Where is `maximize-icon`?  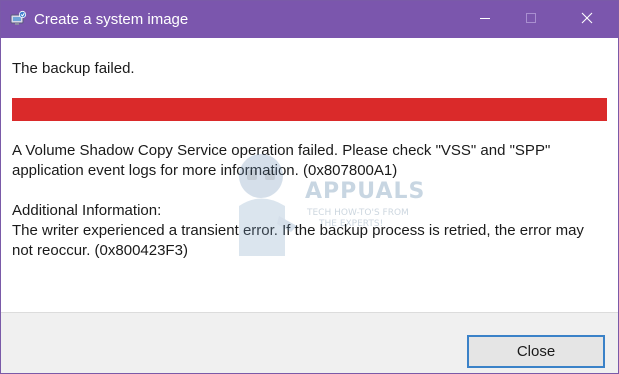
maximize-icon is located at coordinates (531, 20).